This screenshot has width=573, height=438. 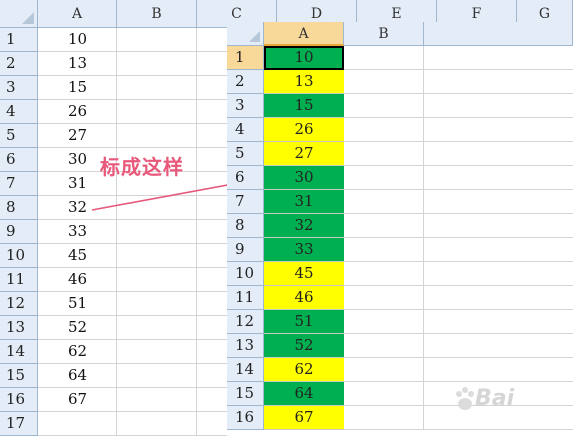 What do you see at coordinates (384, 250) in the screenshot?
I see `cell-b9` at bounding box center [384, 250].